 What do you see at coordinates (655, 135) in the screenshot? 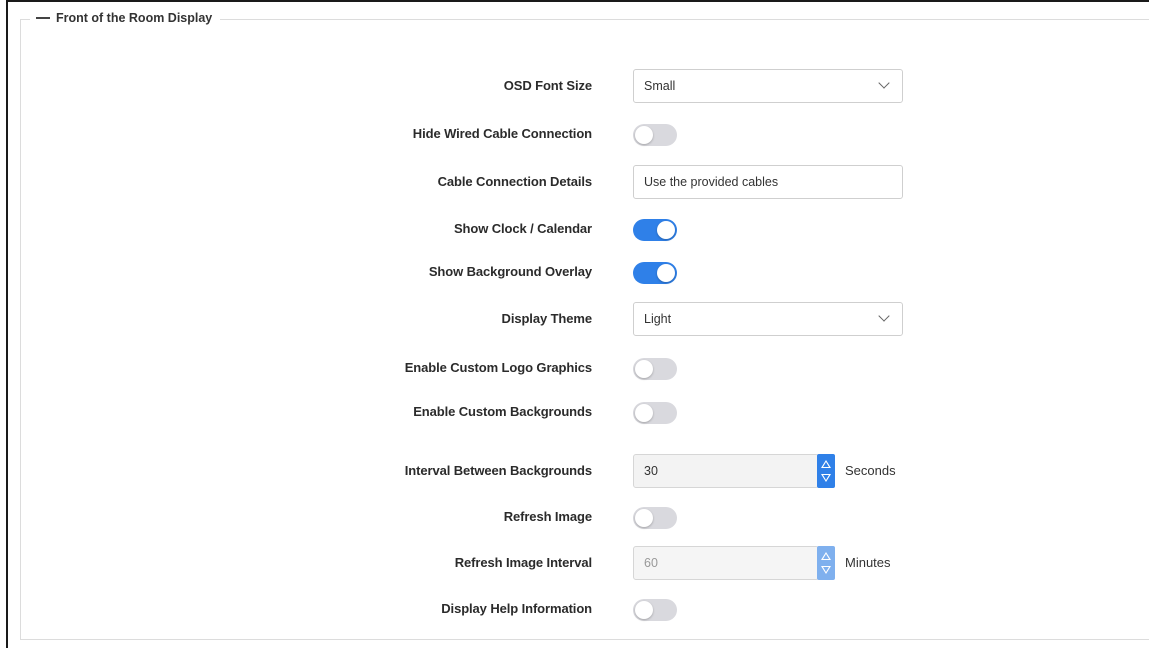
I see `hide-wired-cable-toggle` at bounding box center [655, 135].